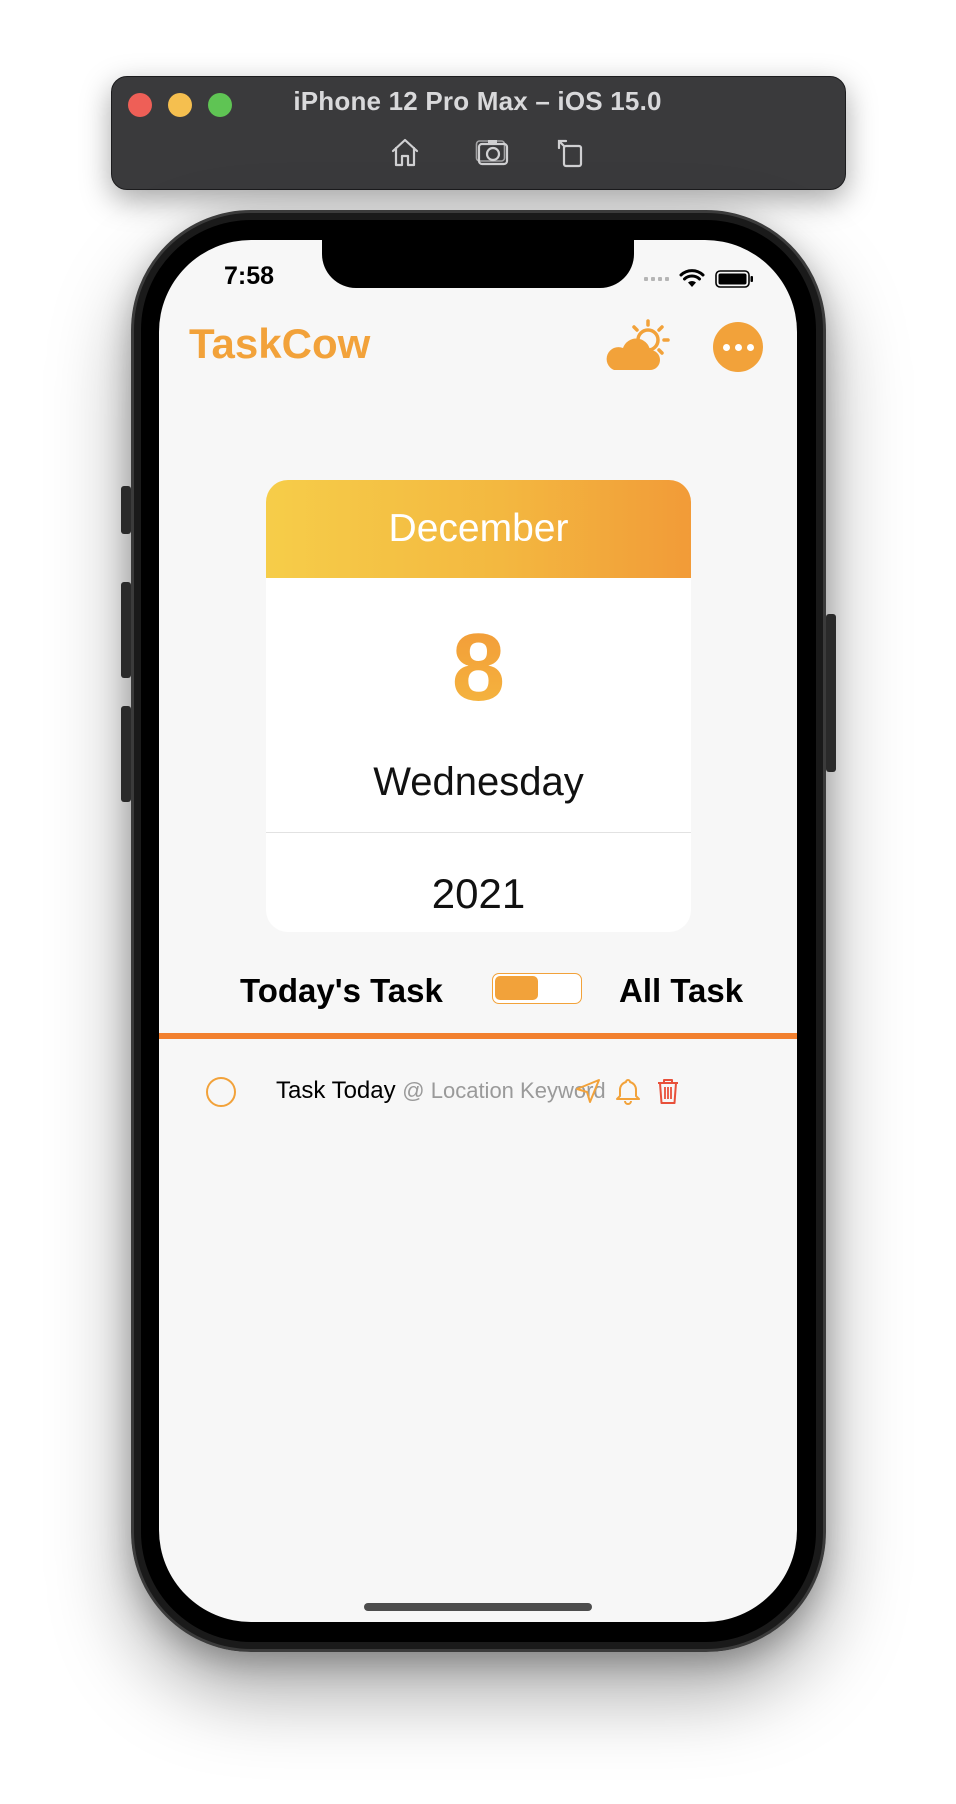  I want to click on screenshot-icon, so click(493, 152).